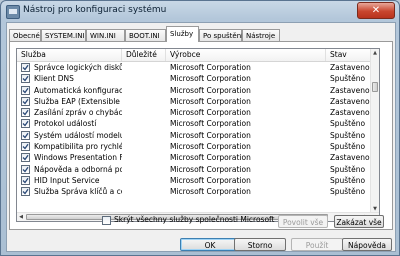 This screenshot has height=256, width=400. What do you see at coordinates (221, 35) in the screenshot?
I see `tab-startup: Po spuštění` at bounding box center [221, 35].